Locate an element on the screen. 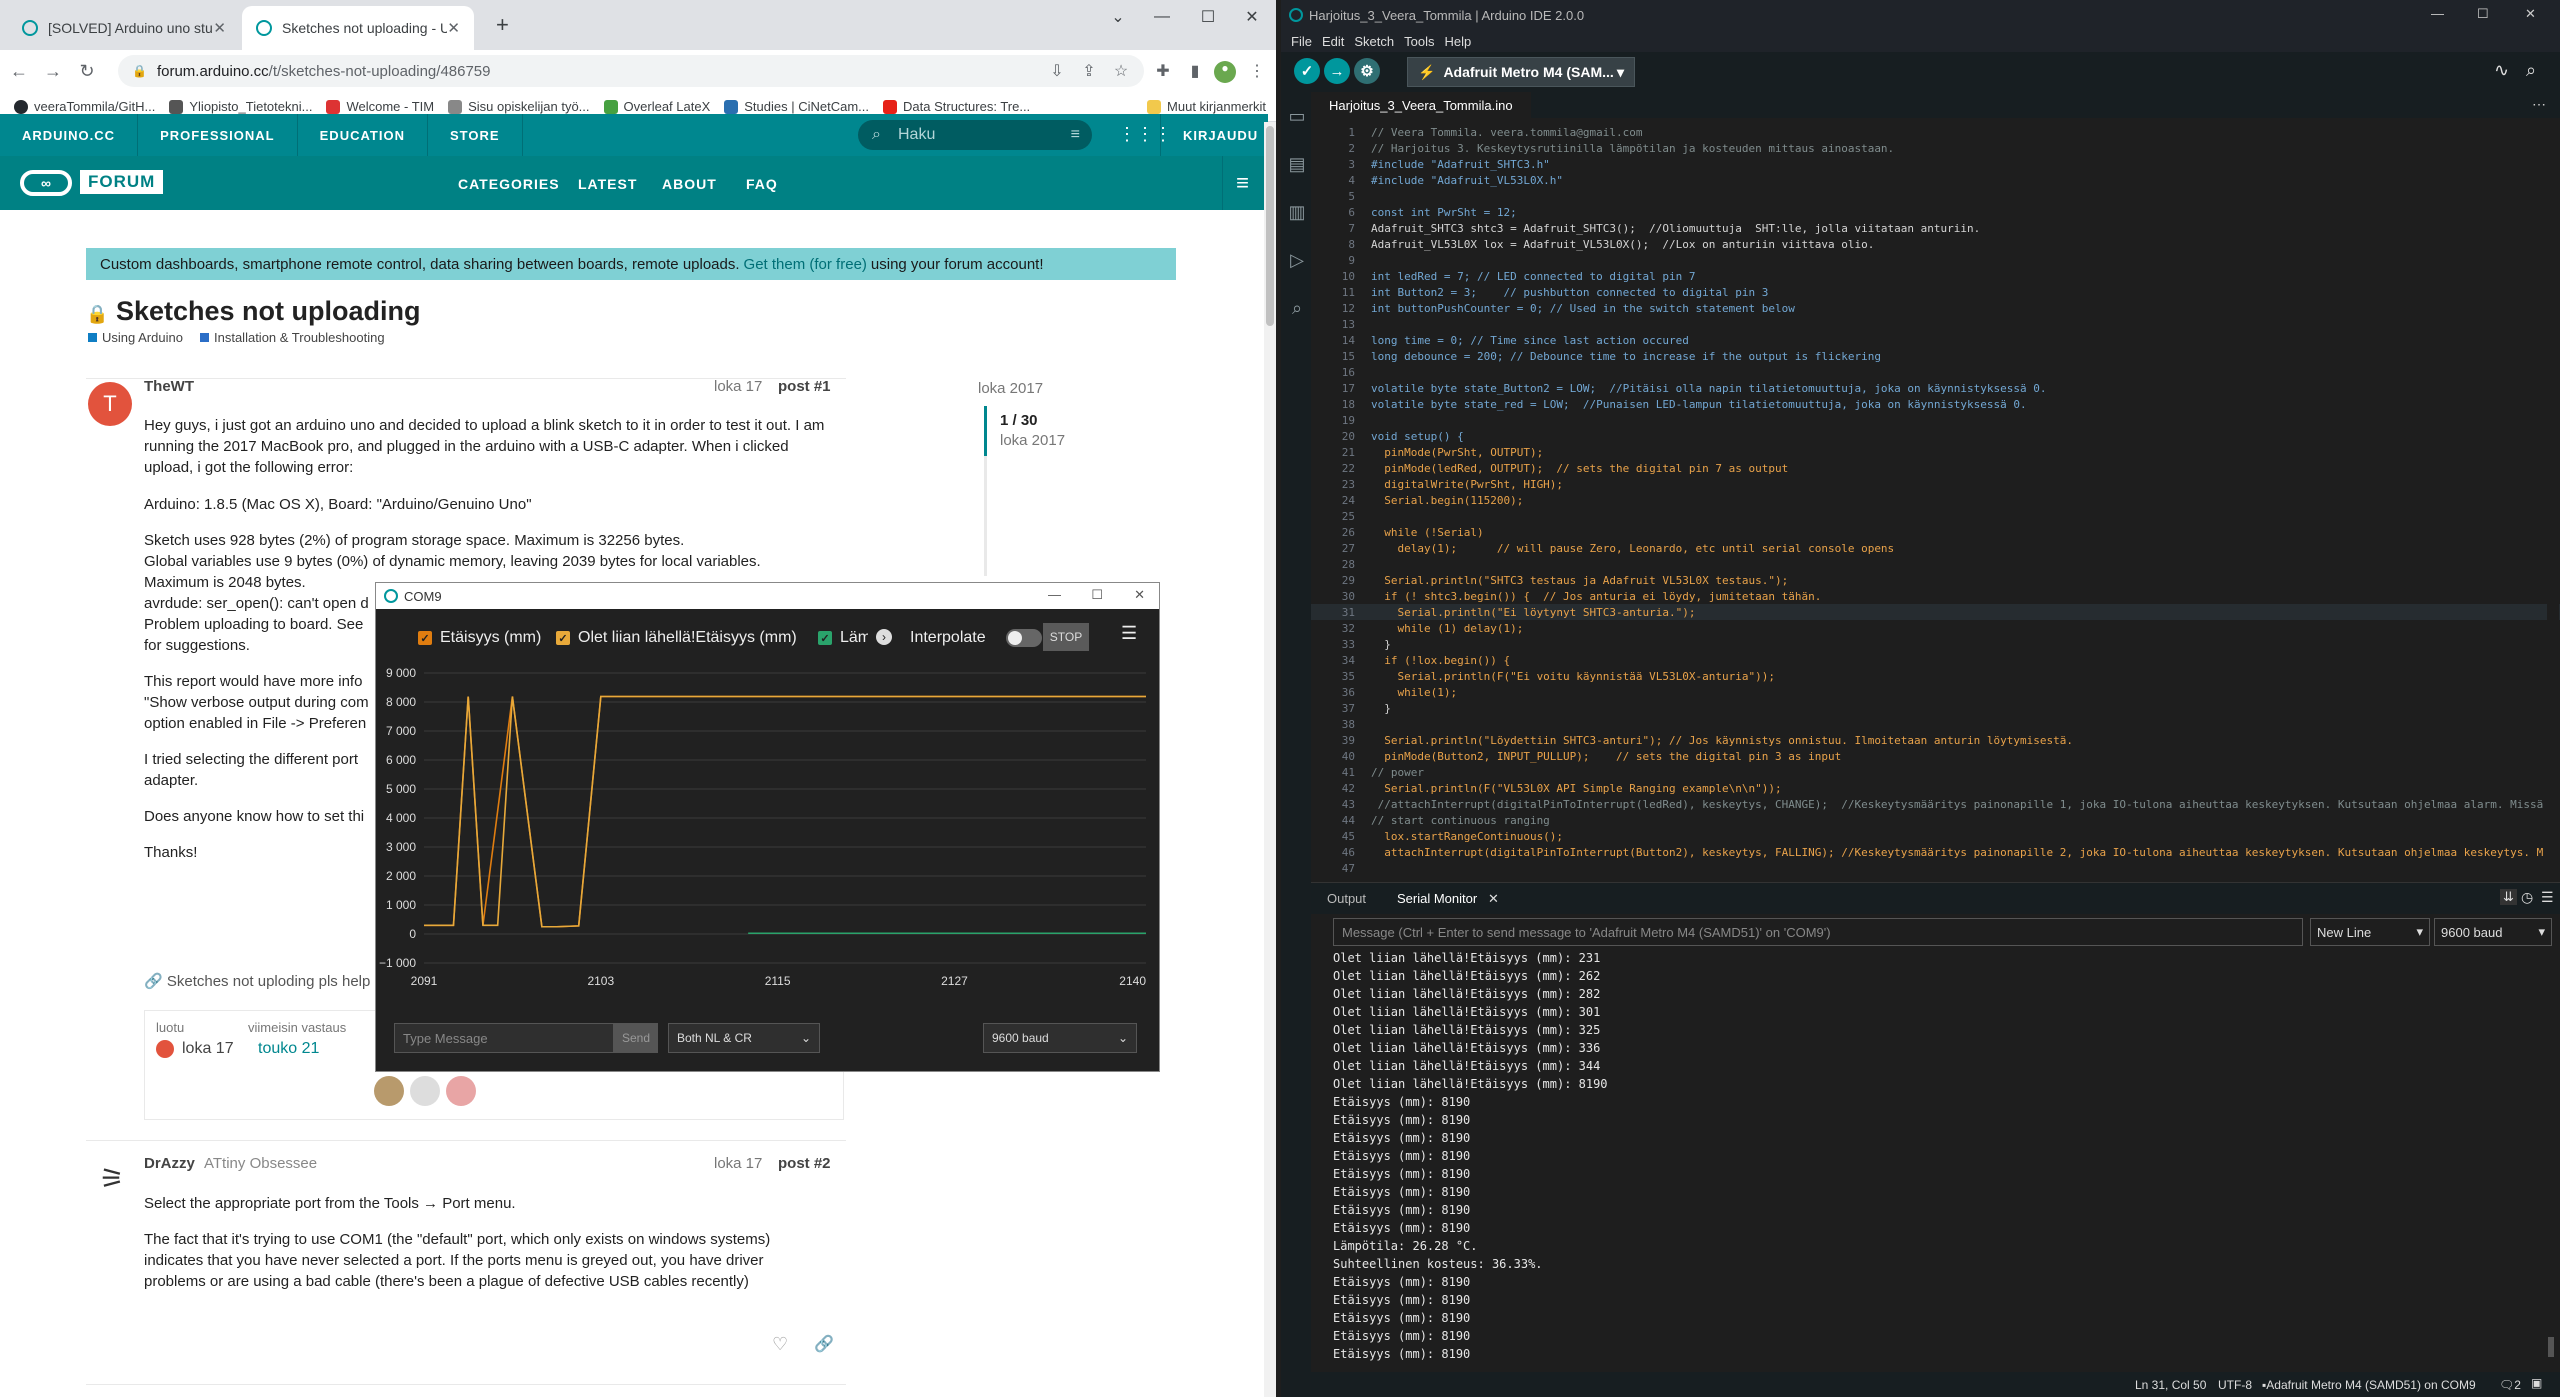  boards-manager-icon: ▤ is located at coordinates (1297, 164).